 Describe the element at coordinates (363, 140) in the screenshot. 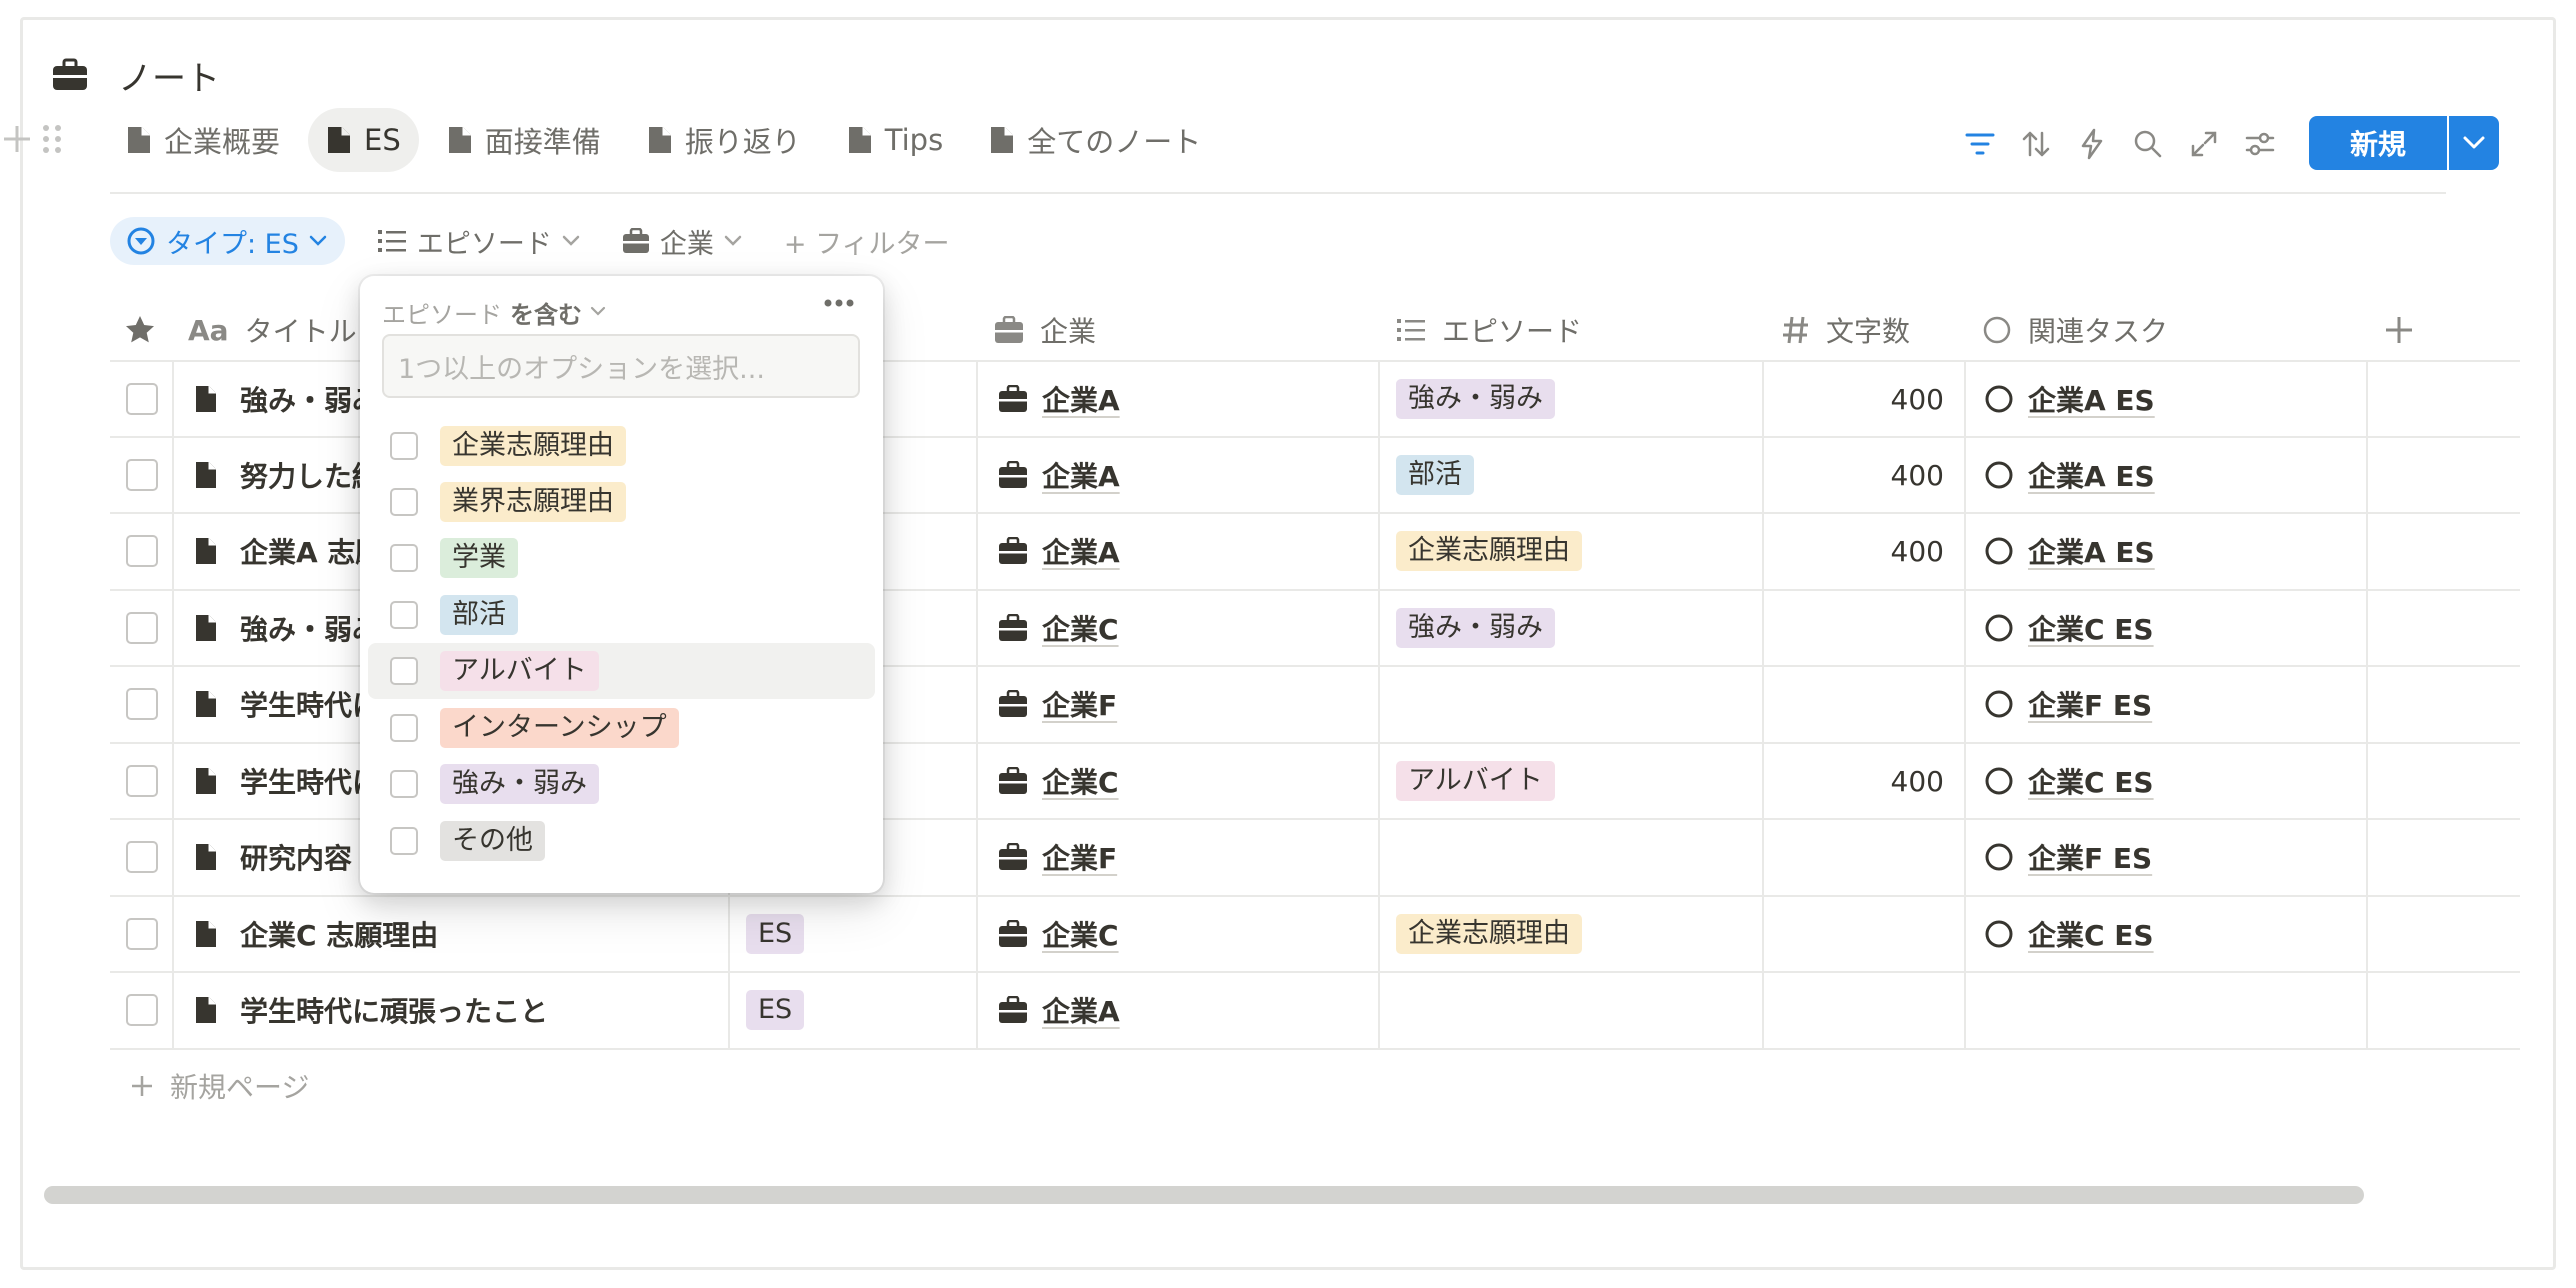

I see `tab-es: ES` at that location.